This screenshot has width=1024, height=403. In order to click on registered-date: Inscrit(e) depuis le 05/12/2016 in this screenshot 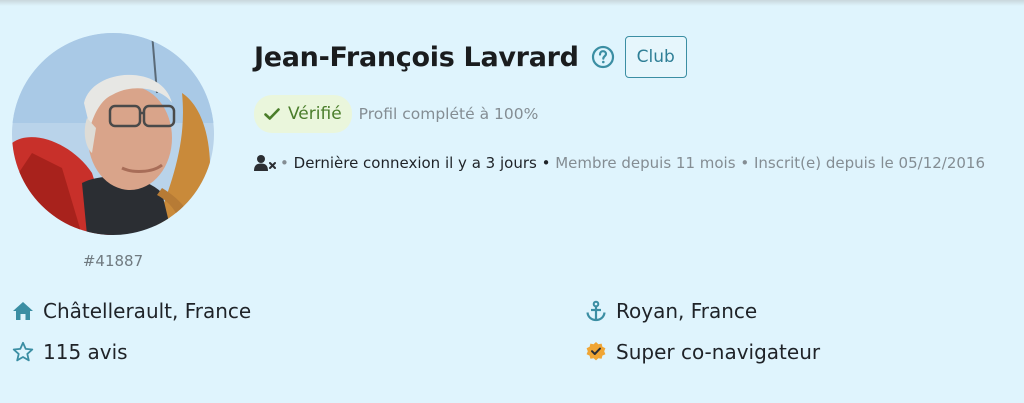, I will do `click(869, 163)`.